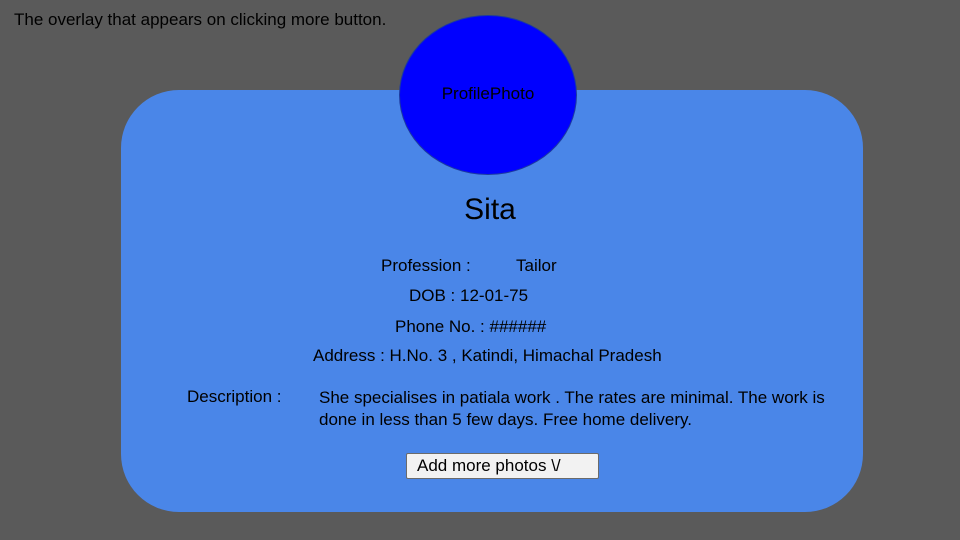 The height and width of the screenshot is (540, 960). I want to click on profile-photo: ProfilePhoto, so click(488, 95).